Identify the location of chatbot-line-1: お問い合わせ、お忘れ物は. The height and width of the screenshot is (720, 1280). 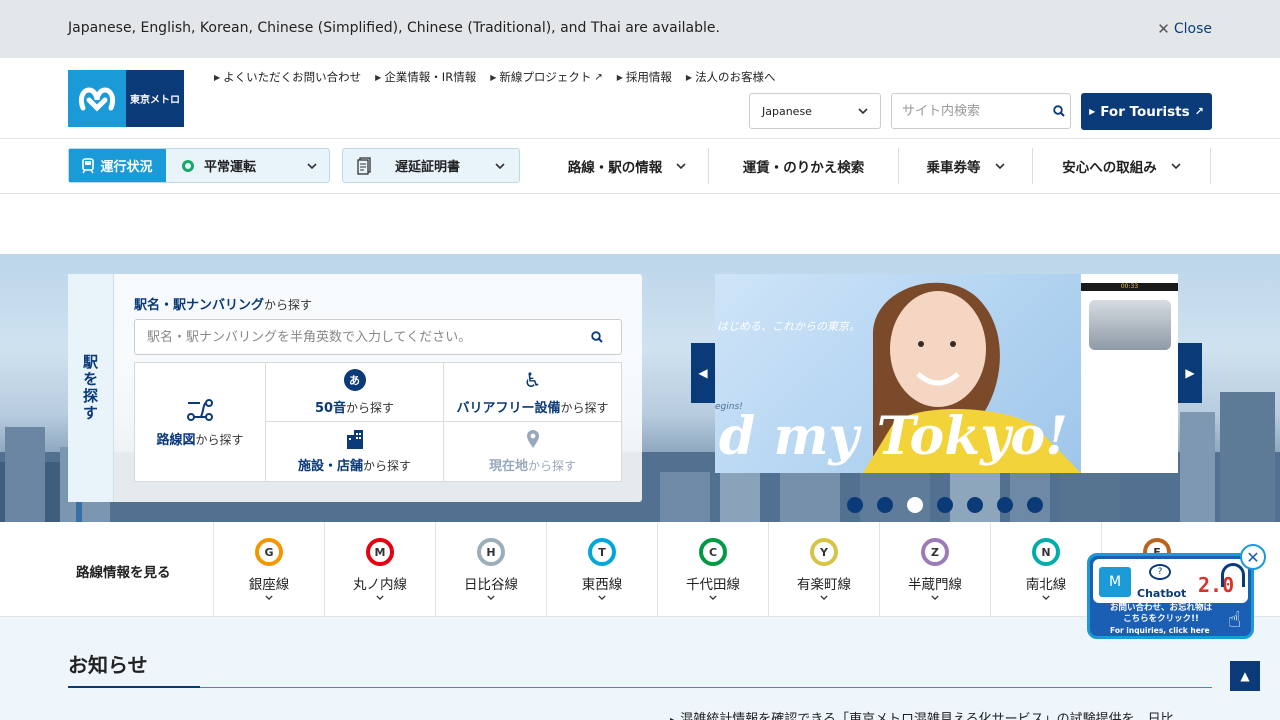
(1160, 608).